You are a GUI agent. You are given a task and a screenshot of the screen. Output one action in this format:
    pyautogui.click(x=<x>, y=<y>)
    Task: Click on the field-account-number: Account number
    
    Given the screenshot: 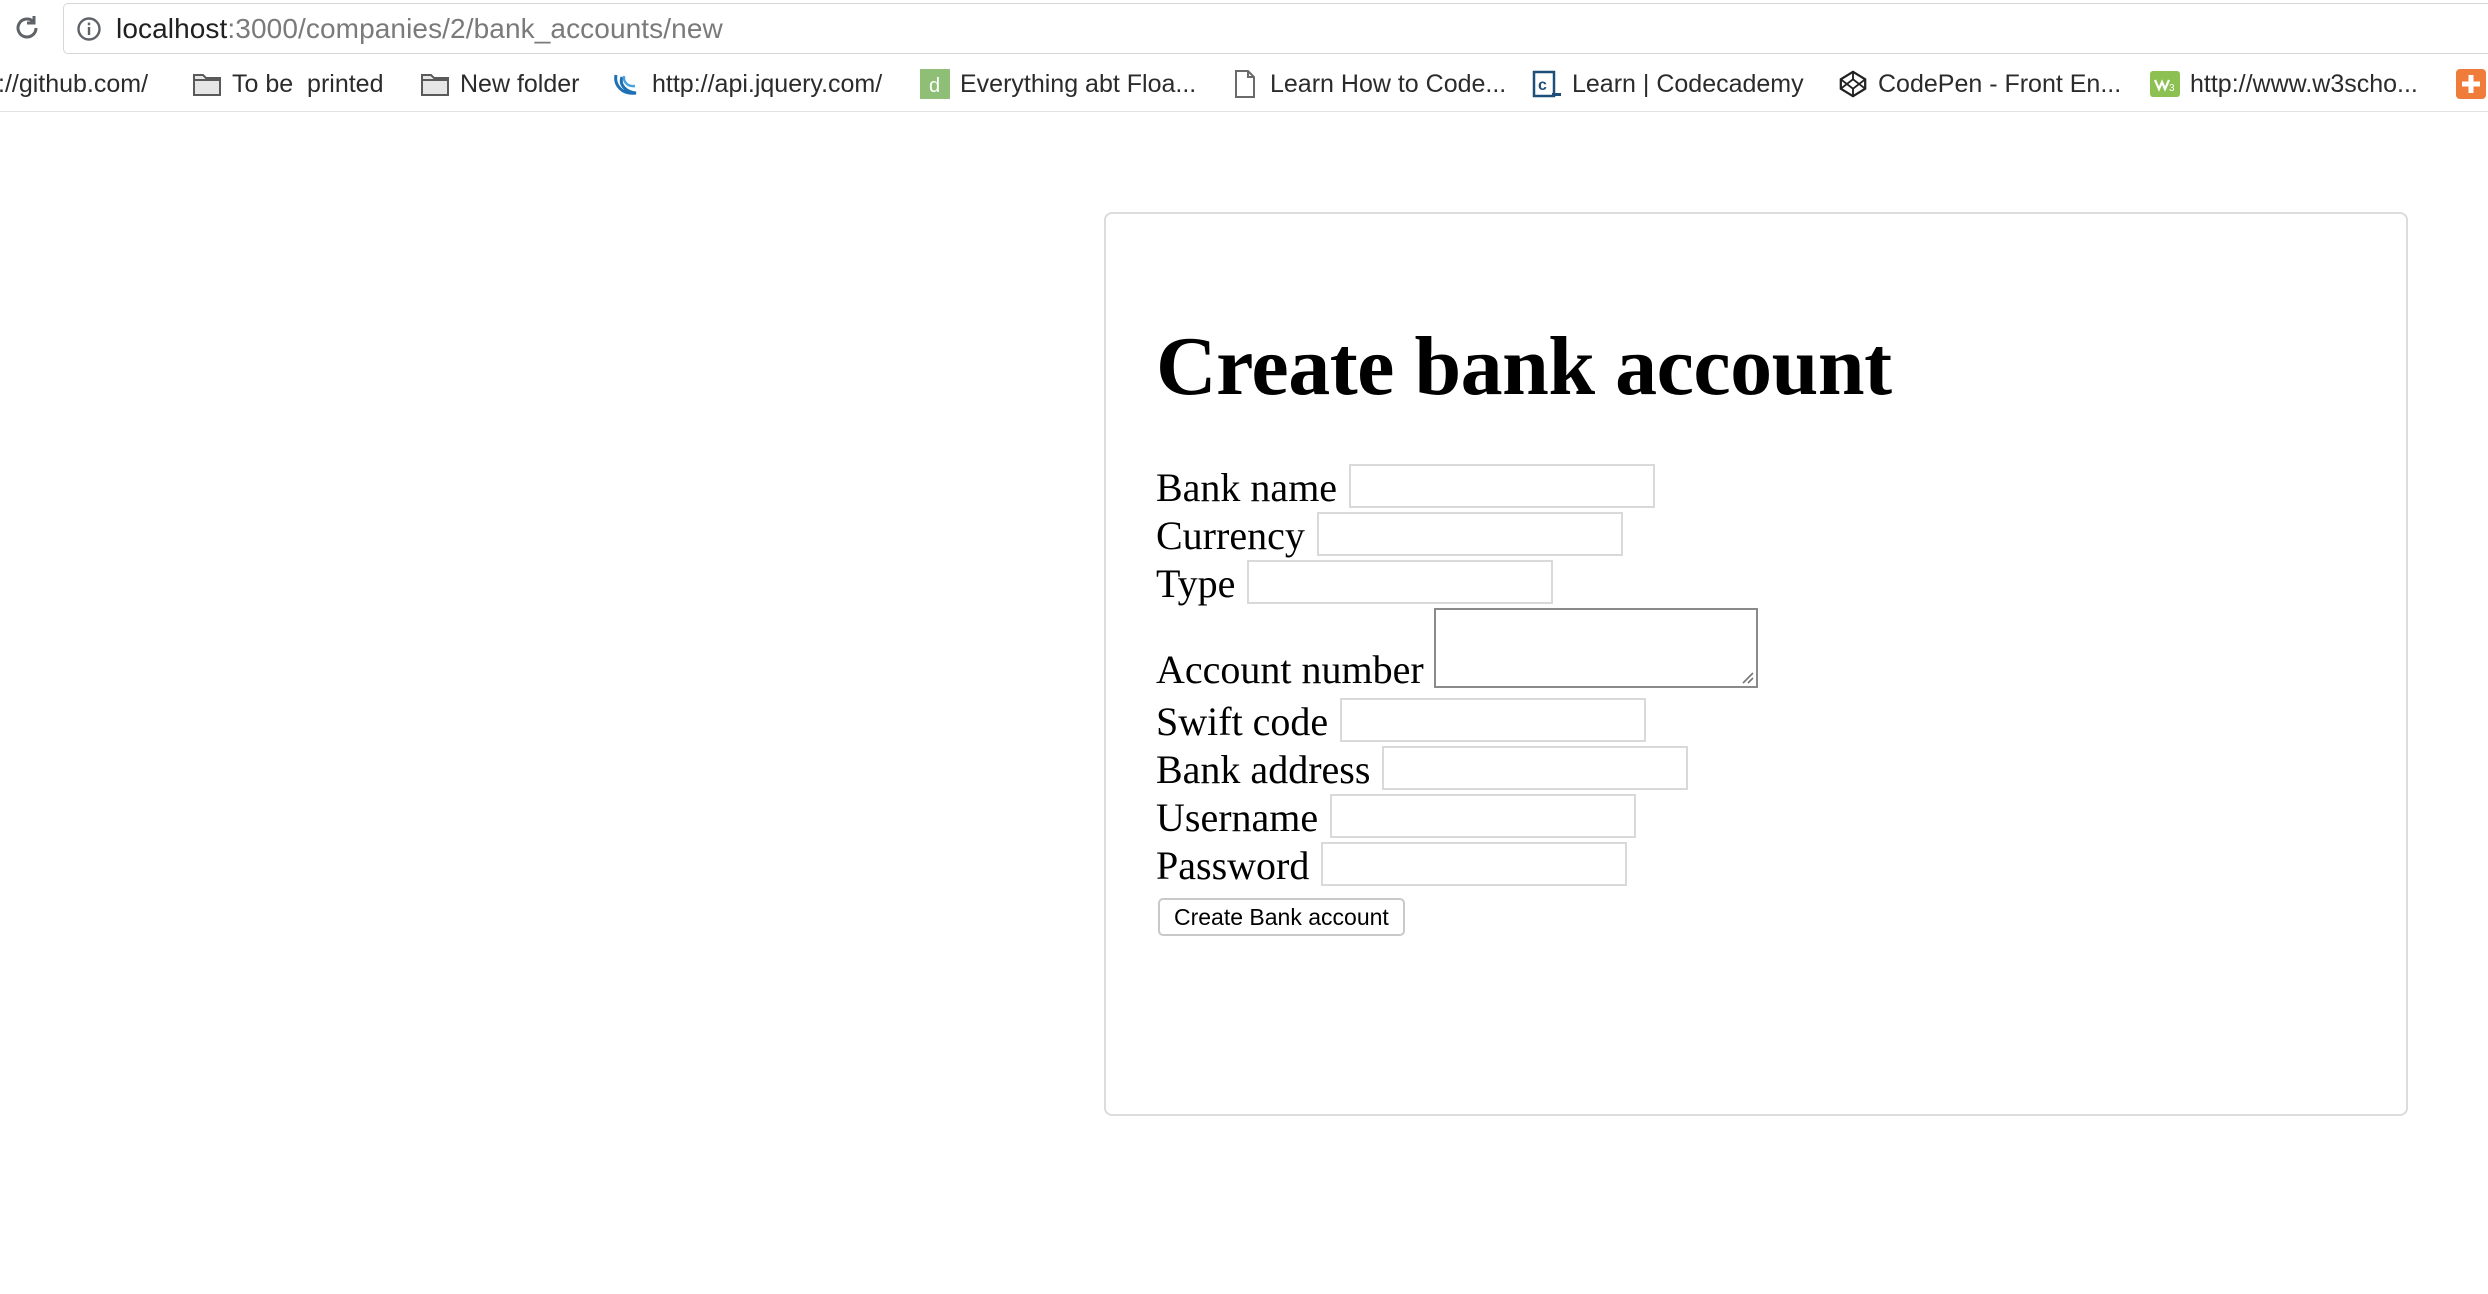 What is the action you would take?
    pyautogui.click(x=1457, y=649)
    